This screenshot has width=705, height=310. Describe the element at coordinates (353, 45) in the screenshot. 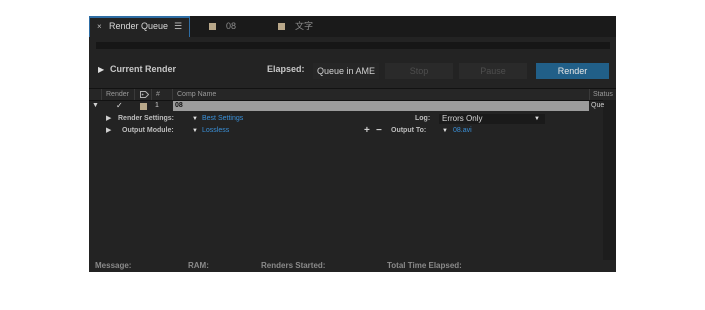

I see `render-progress-bar` at that location.